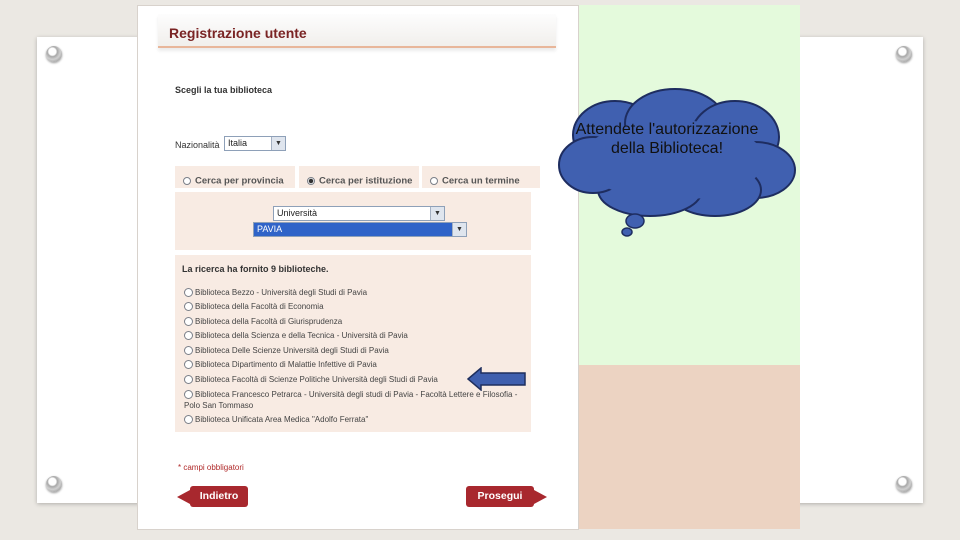 This screenshot has width=960, height=540. Describe the element at coordinates (357, 31) in the screenshot. I see `title-bar: Registrazione utente` at that location.